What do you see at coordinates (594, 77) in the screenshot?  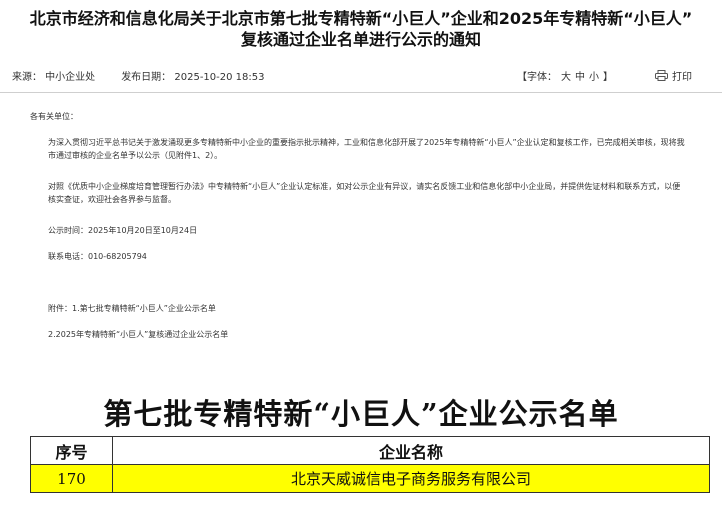 I see `font-small-link: 小` at bounding box center [594, 77].